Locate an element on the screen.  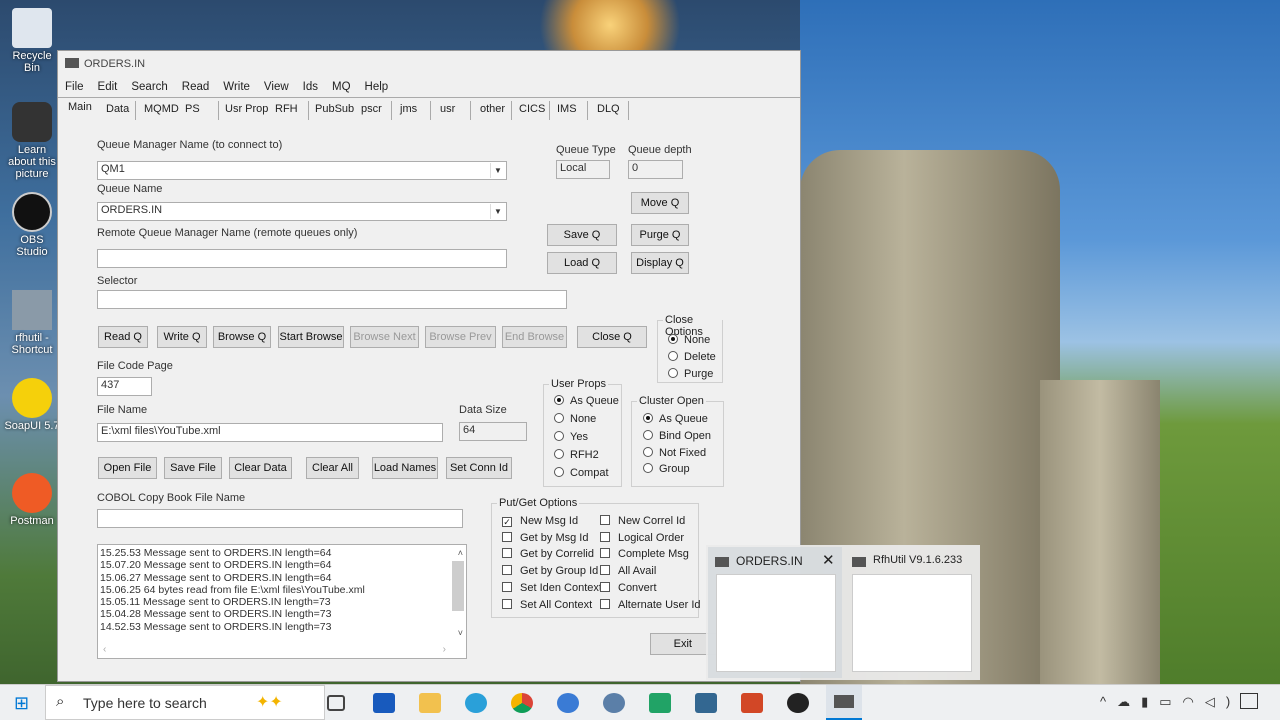
tab-other: other is located at coordinates (493, 110).